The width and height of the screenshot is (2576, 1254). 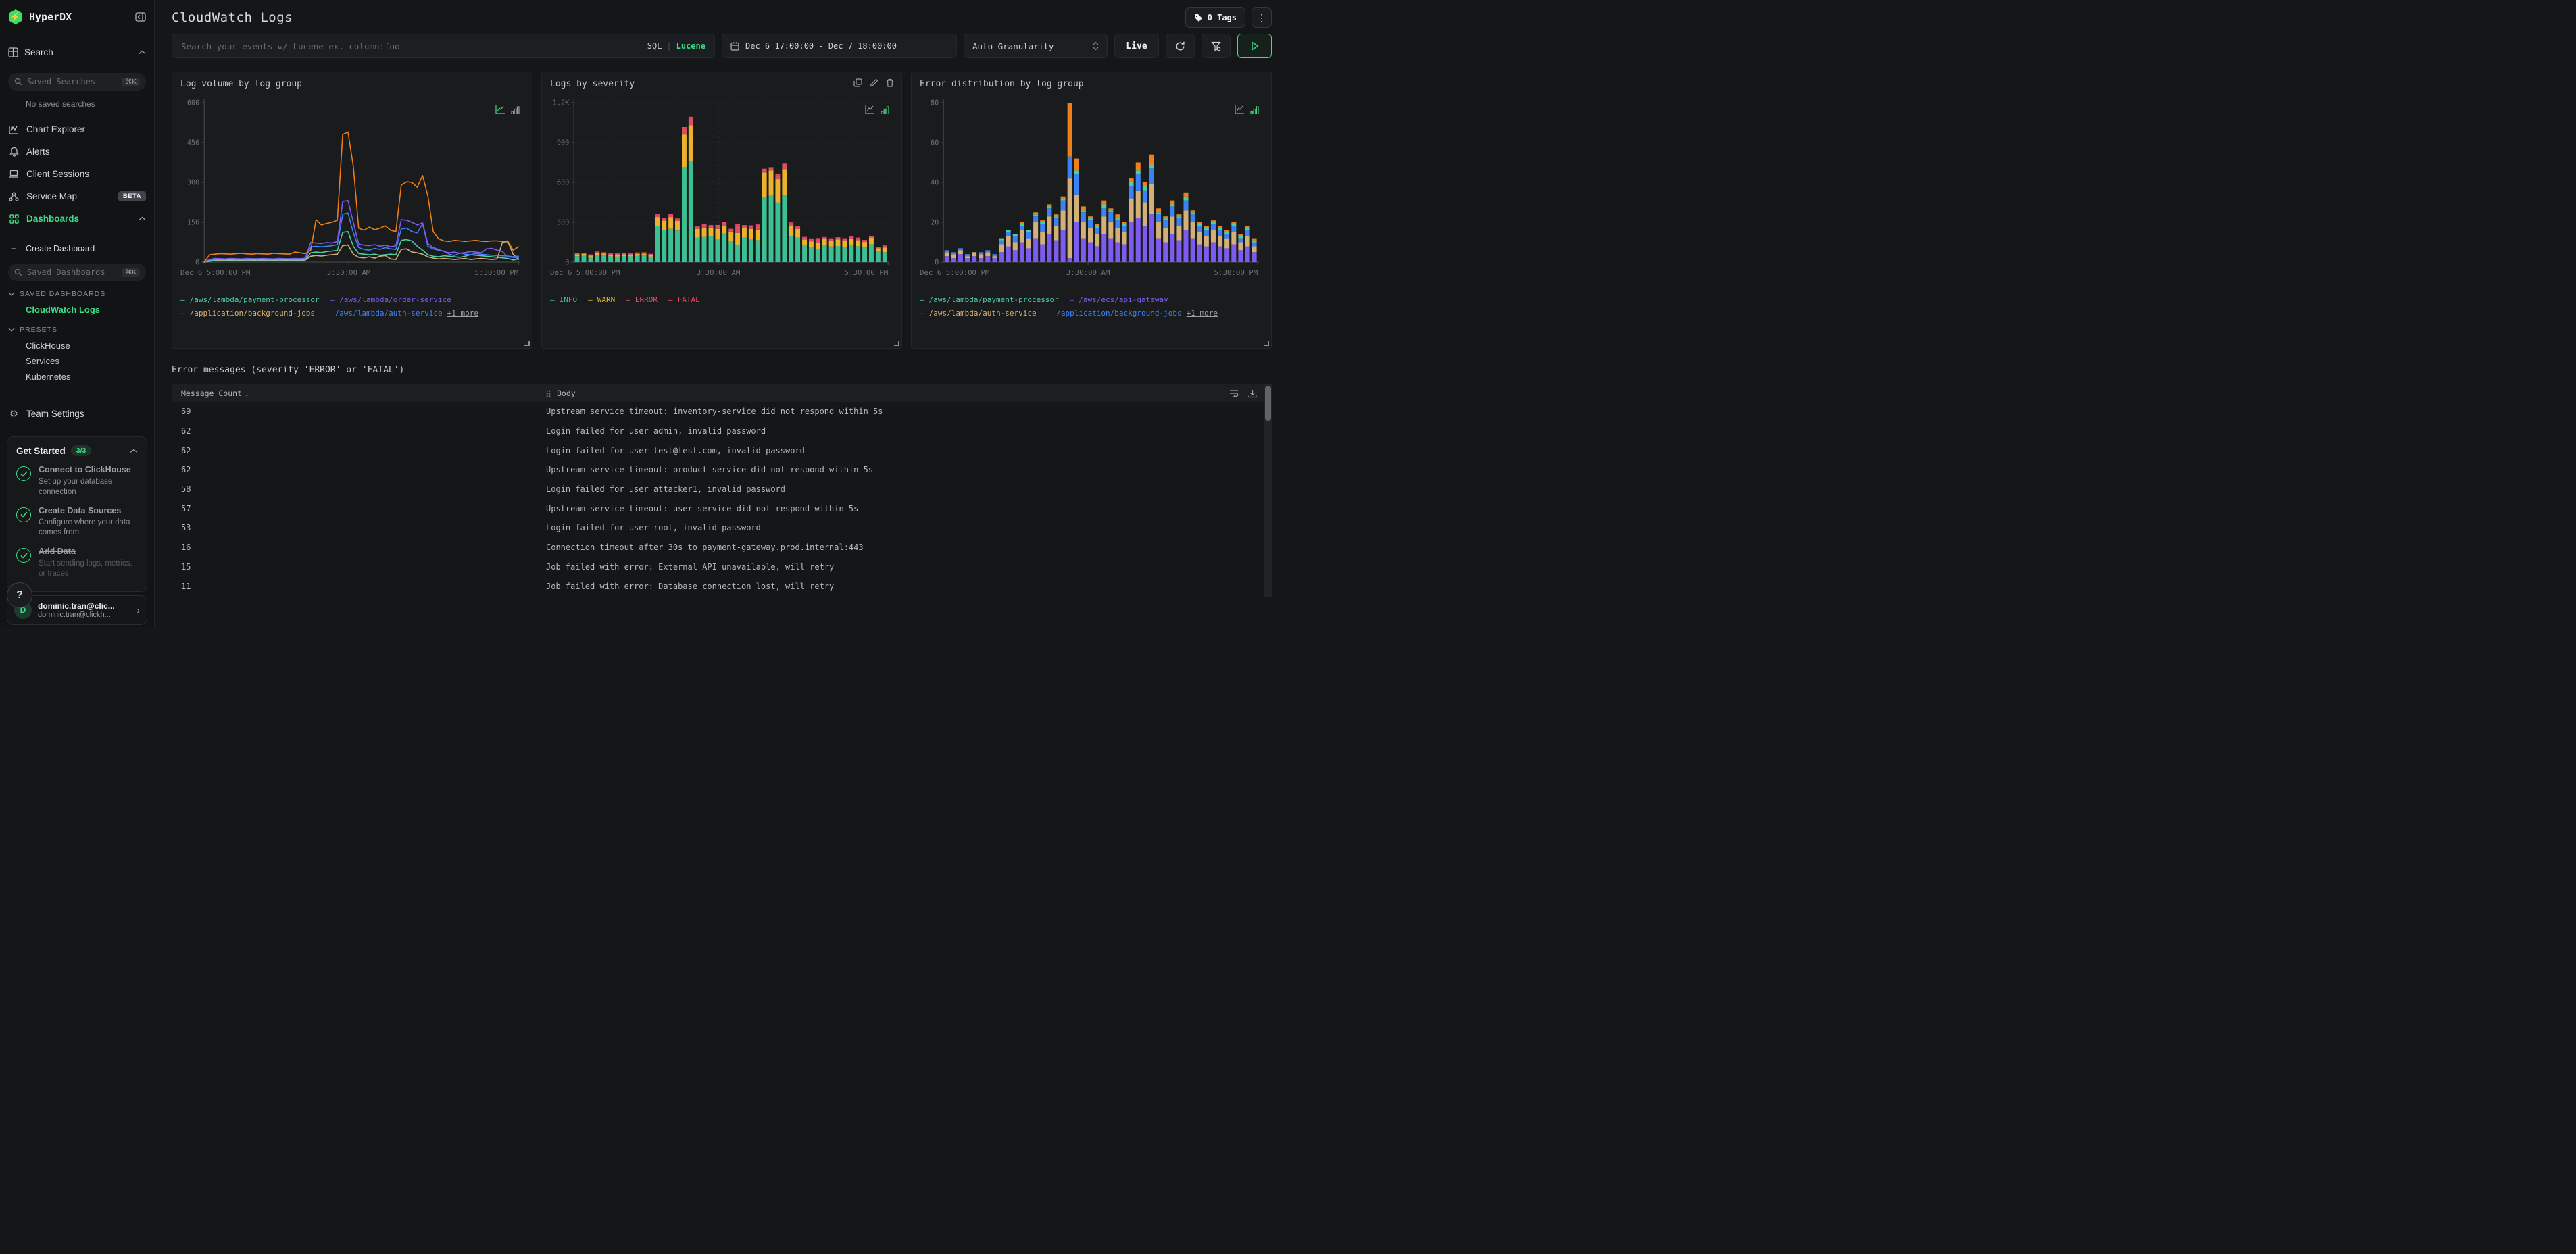 I want to click on filters-button, so click(x=1217, y=46).